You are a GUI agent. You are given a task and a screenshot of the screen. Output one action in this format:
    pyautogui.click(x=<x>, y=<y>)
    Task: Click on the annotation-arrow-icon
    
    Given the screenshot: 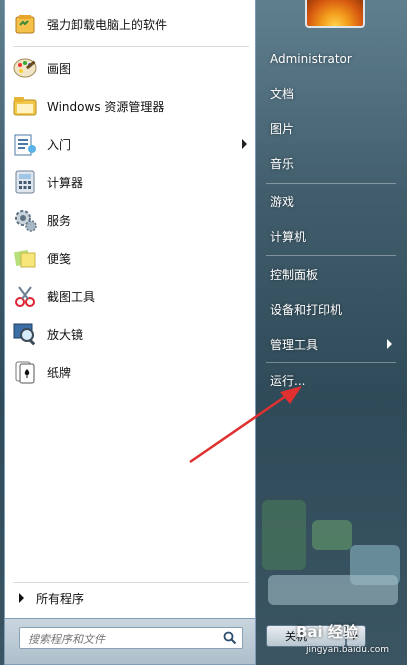 What is the action you would take?
    pyautogui.click(x=245, y=425)
    